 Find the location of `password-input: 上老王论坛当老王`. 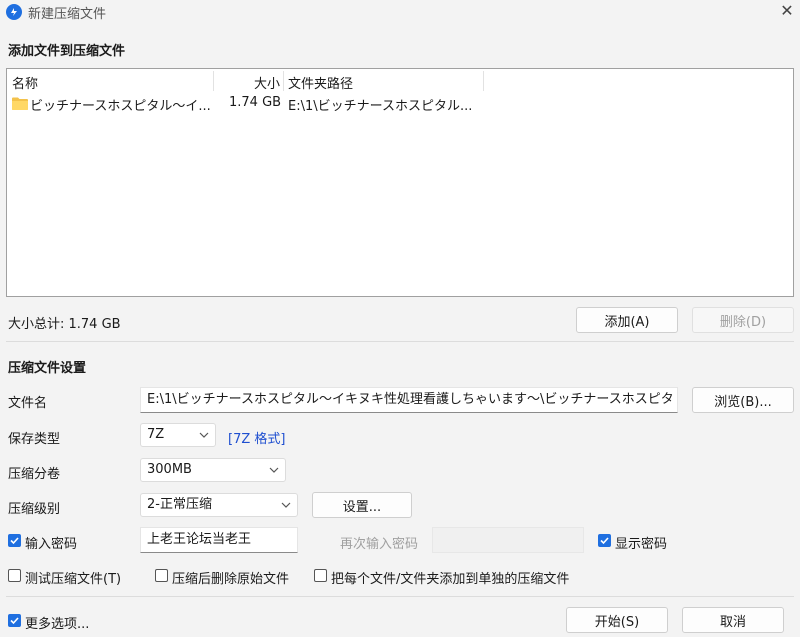

password-input: 上老王论坛当老王 is located at coordinates (219, 540).